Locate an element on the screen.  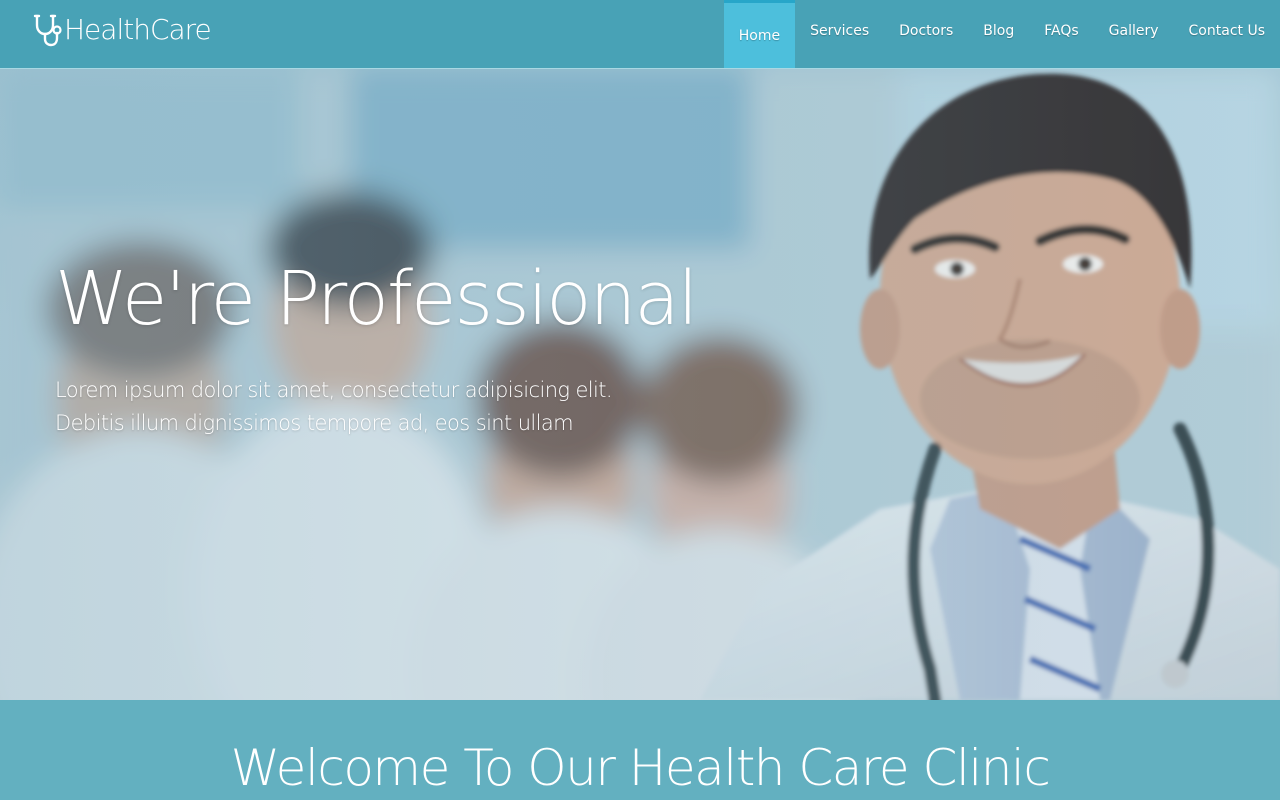
nav-item-contact-us: Contact Us is located at coordinates (1227, 34).